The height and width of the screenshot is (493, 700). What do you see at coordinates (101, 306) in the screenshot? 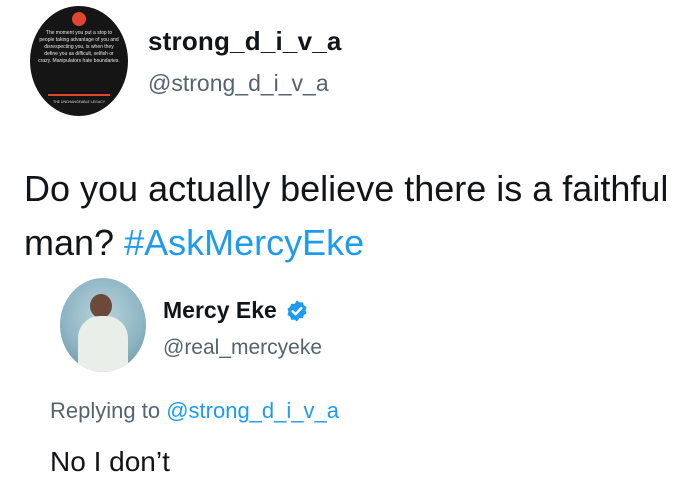
I see `avatar-figure-head` at bounding box center [101, 306].